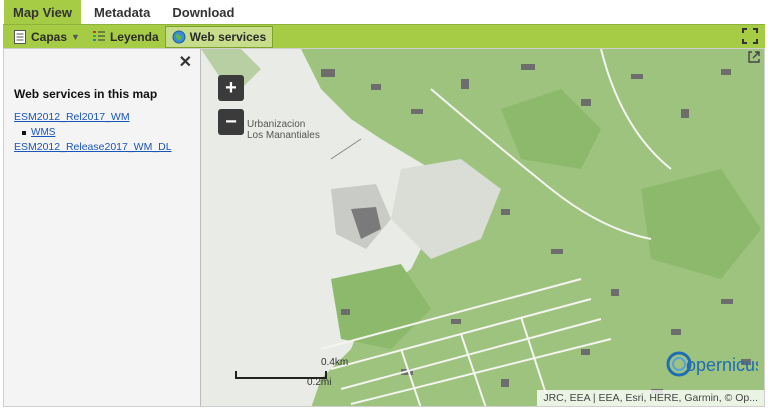 The width and height of the screenshot is (768, 410). I want to click on panel-title: Web services in this map, so click(86, 94).